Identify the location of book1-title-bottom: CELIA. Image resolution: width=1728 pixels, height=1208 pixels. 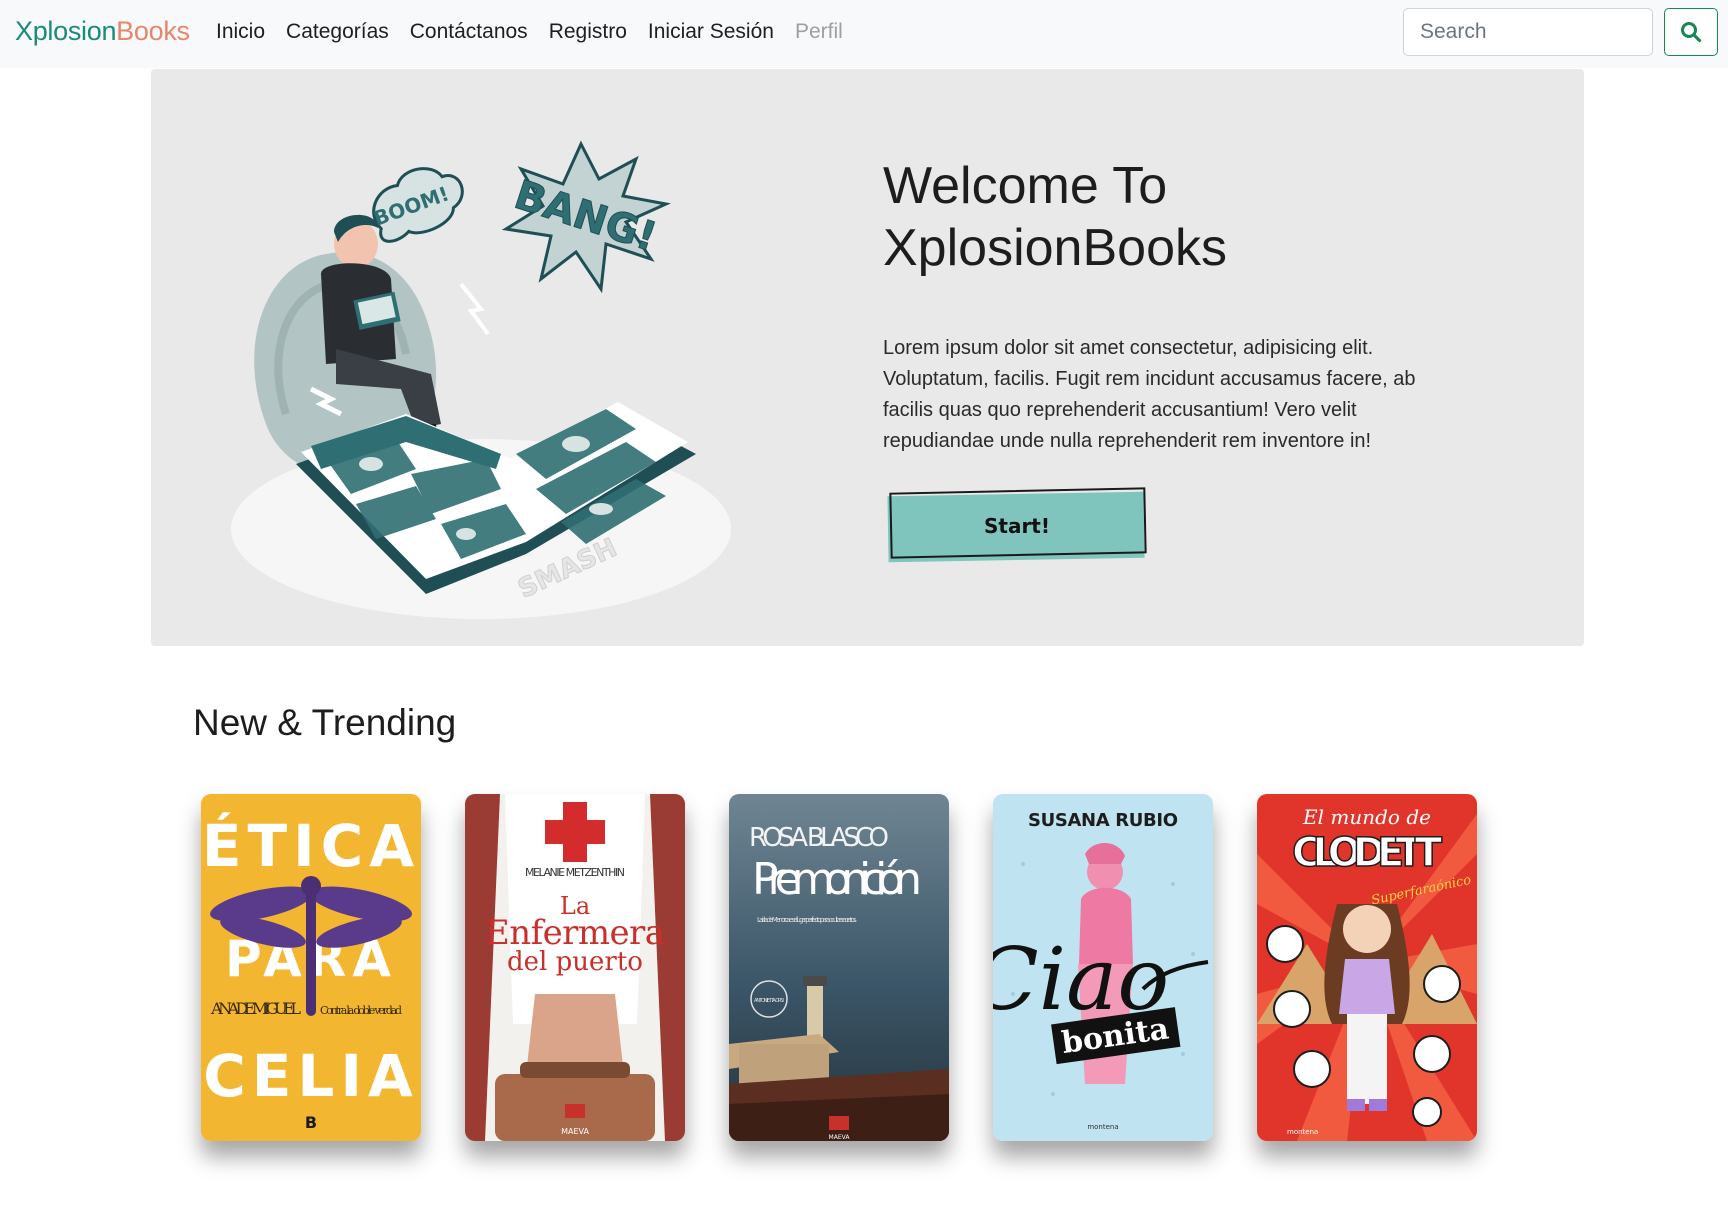
(311, 1076).